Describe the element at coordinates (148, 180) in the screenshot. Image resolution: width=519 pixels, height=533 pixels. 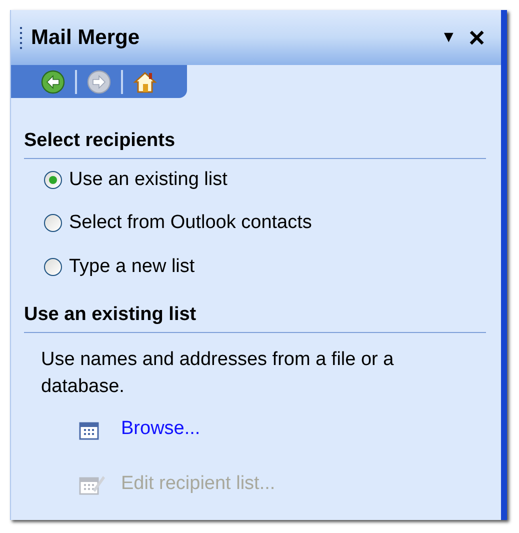
I see `radio-label: Use an existing list` at that location.